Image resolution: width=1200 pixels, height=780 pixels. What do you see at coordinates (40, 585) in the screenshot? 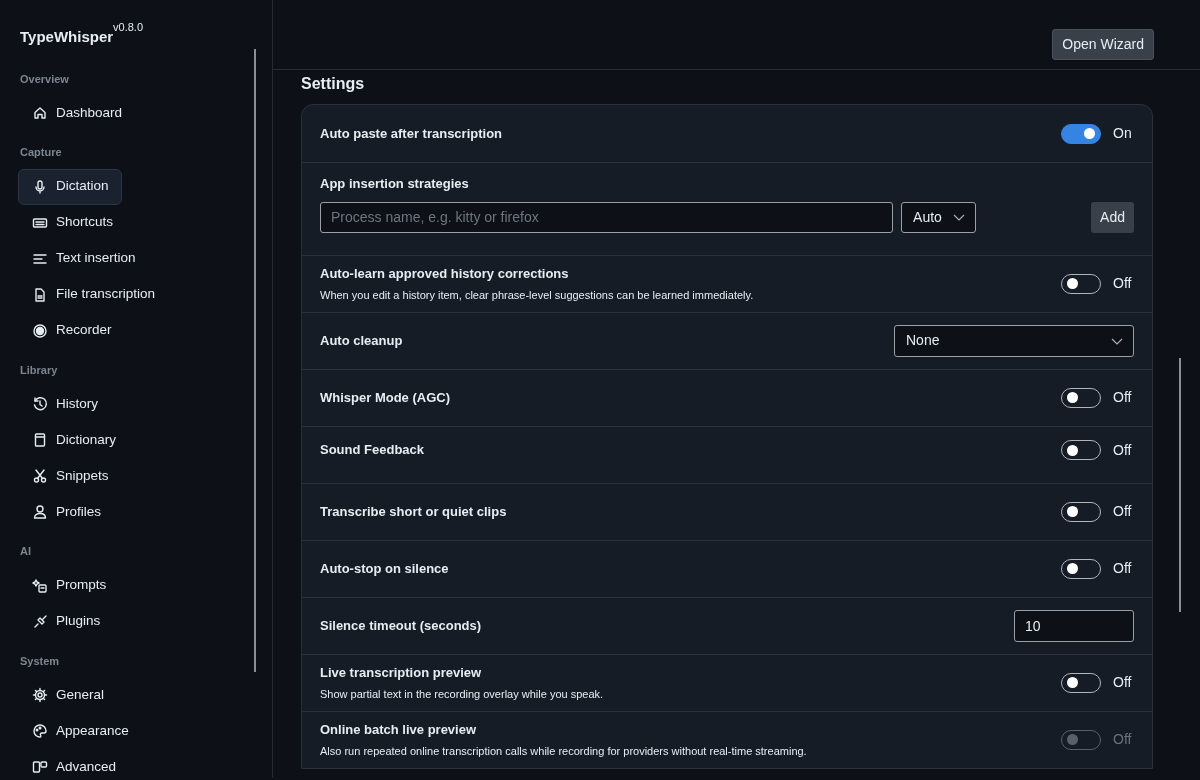
I see `sparkle-icon` at bounding box center [40, 585].